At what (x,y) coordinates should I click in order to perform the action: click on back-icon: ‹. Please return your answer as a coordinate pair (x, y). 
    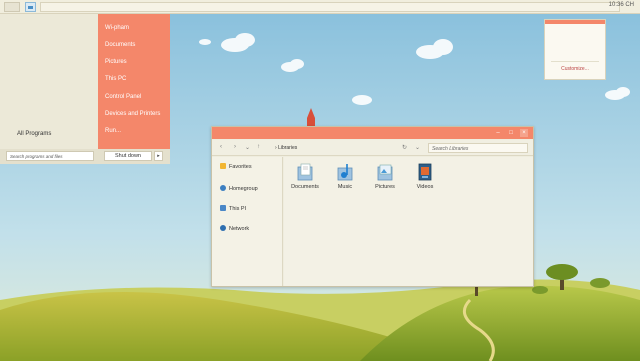
    Looking at the image, I should click on (221, 147).